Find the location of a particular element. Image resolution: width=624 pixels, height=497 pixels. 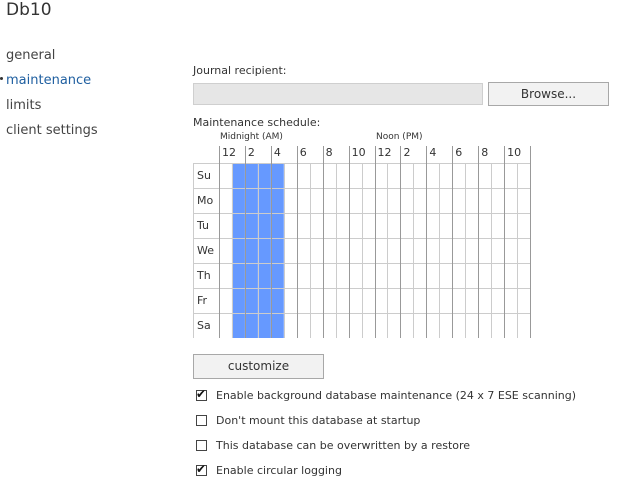

journal-recipient-field is located at coordinates (338, 94).